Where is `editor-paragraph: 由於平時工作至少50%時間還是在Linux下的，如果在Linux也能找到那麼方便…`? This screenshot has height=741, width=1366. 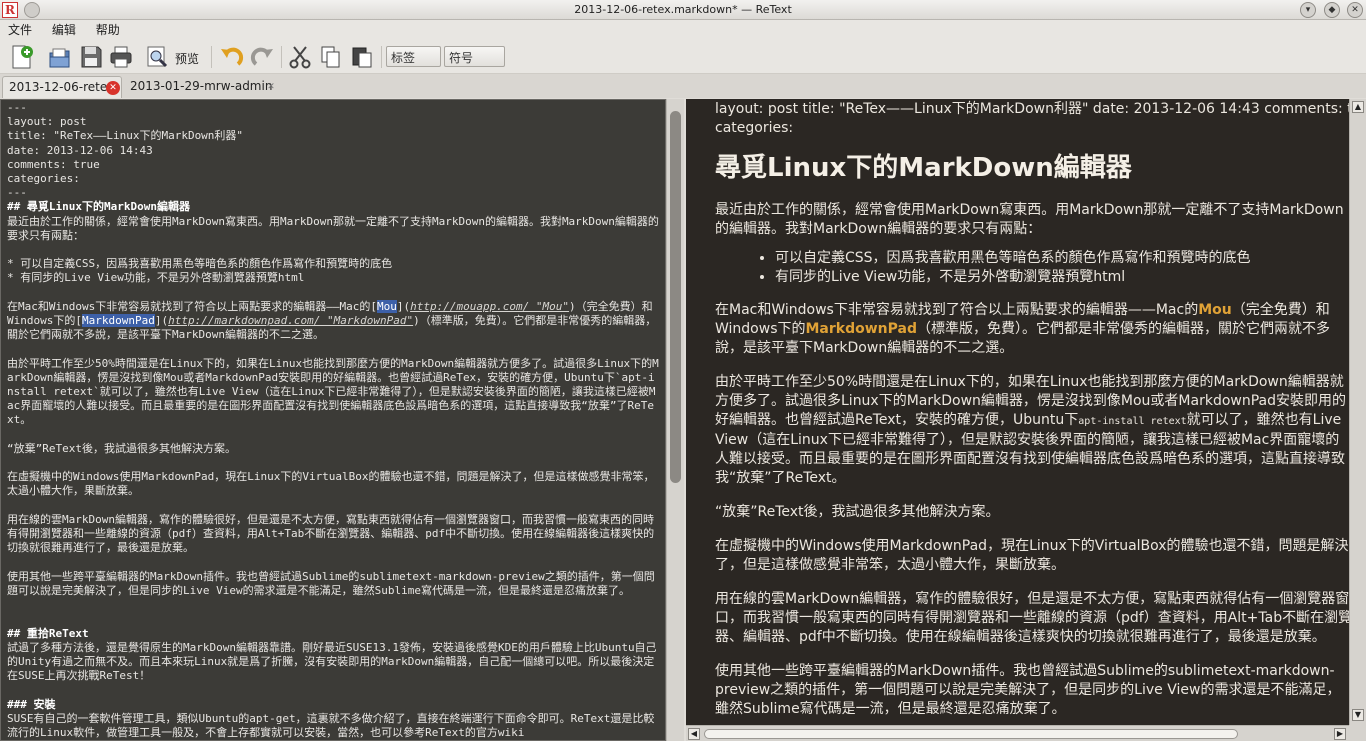
editor-paragraph: 由於平時工作至少50%時間還是在Linux下的，如果在Linux也能找到那麼方便… is located at coordinates (333, 391).